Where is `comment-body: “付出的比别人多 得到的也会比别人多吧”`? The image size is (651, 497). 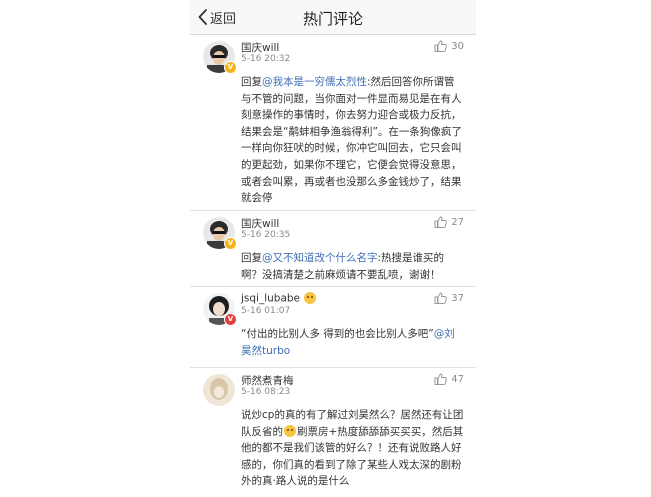
comment-body: “付出的比别人多 得到的也会比别人多吧” is located at coordinates (337, 334).